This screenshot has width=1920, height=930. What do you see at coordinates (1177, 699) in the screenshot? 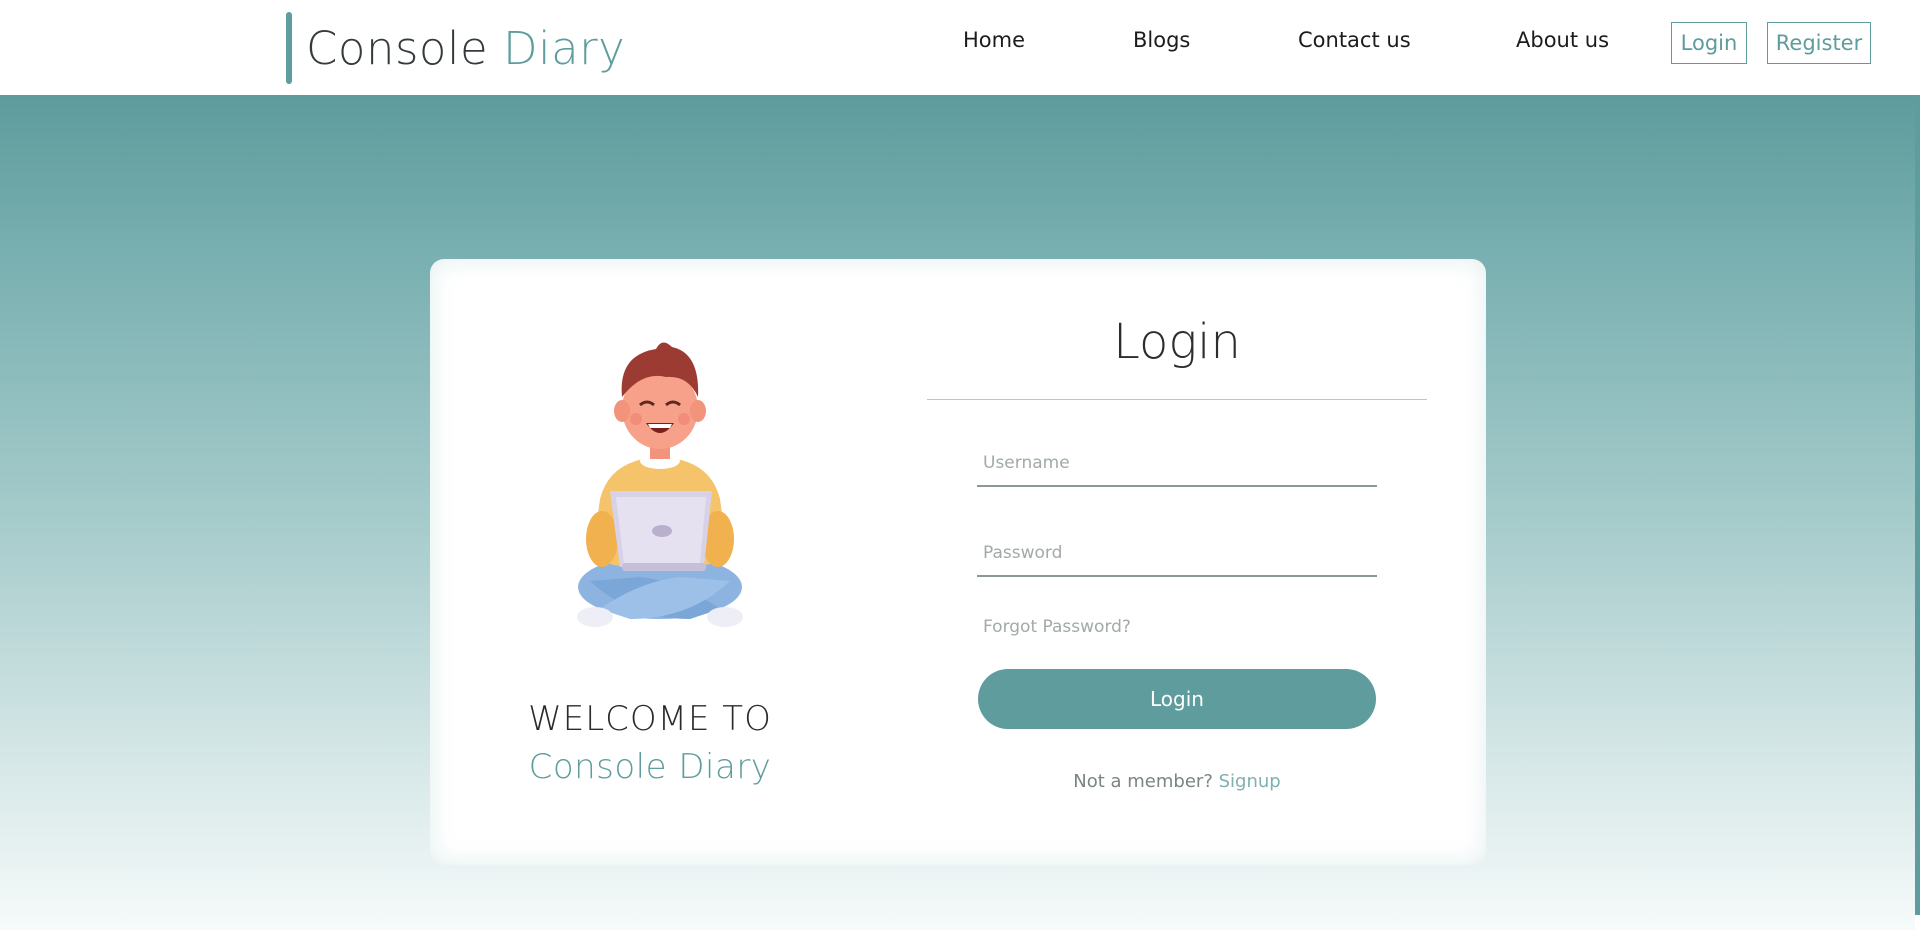
I see `login-submit-button: Login` at bounding box center [1177, 699].